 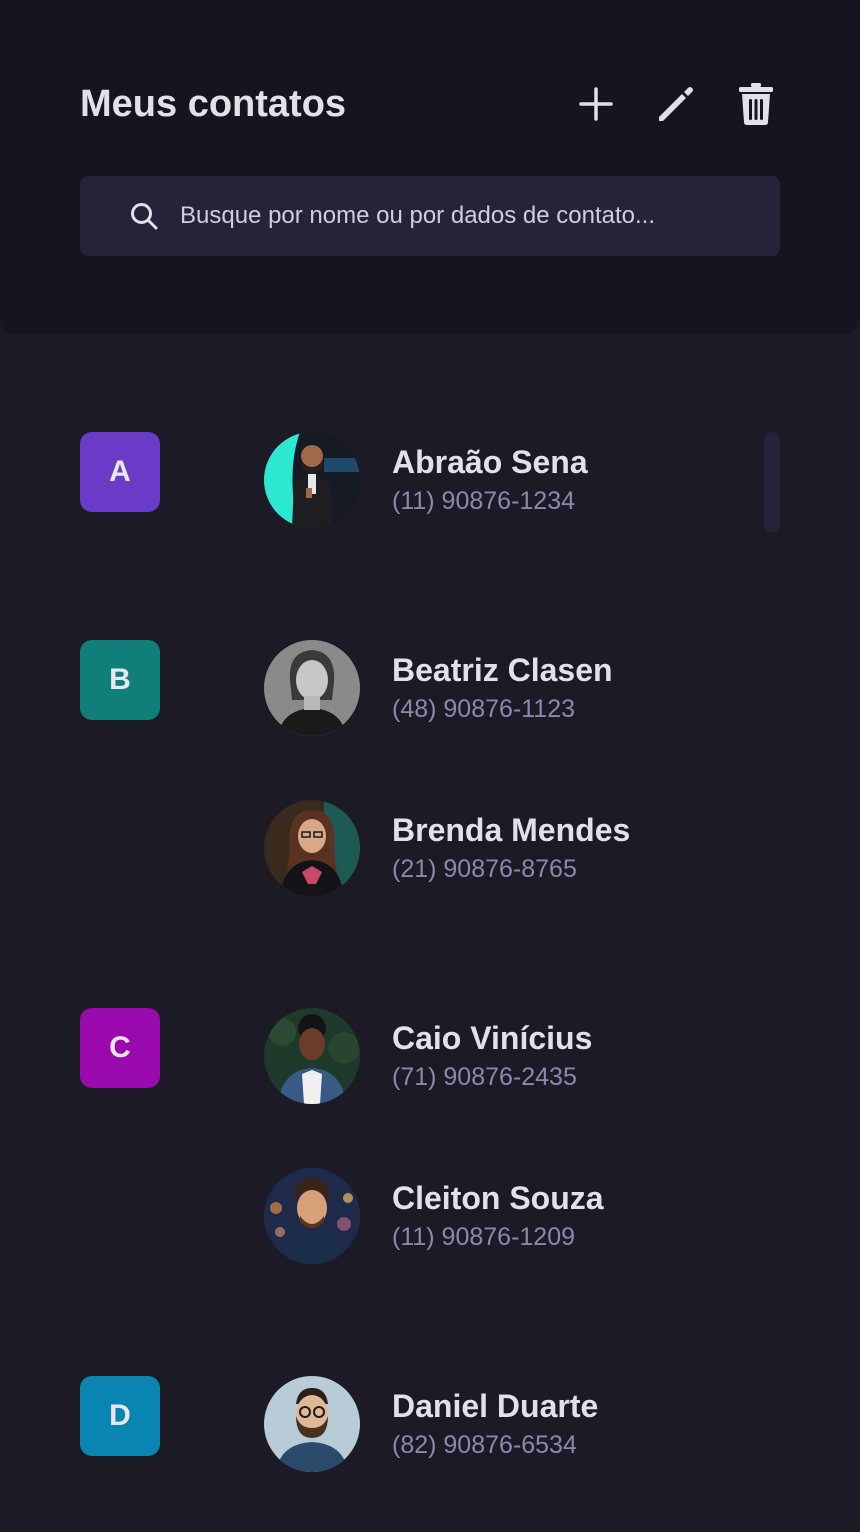 I want to click on contact-item: Brenda Mendes (21) 90876-8765, so click(x=504, y=848).